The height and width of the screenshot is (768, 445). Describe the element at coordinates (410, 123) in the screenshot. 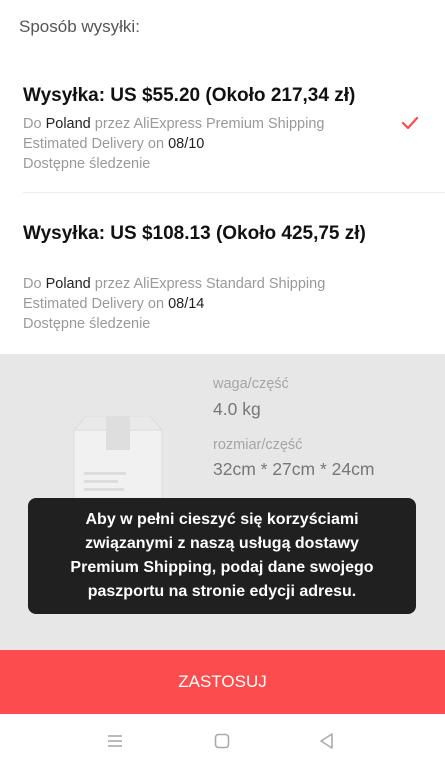

I see `checkmark-icon` at that location.